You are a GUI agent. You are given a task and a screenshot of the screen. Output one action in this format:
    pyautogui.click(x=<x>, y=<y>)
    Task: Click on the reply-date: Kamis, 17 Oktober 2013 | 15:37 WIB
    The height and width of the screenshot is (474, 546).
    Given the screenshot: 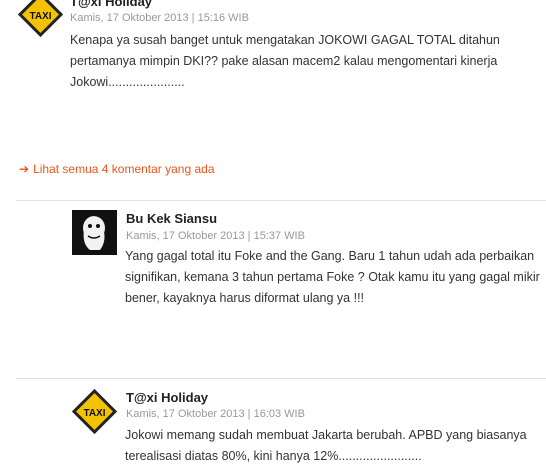 What is the action you would take?
    pyautogui.click(x=215, y=236)
    